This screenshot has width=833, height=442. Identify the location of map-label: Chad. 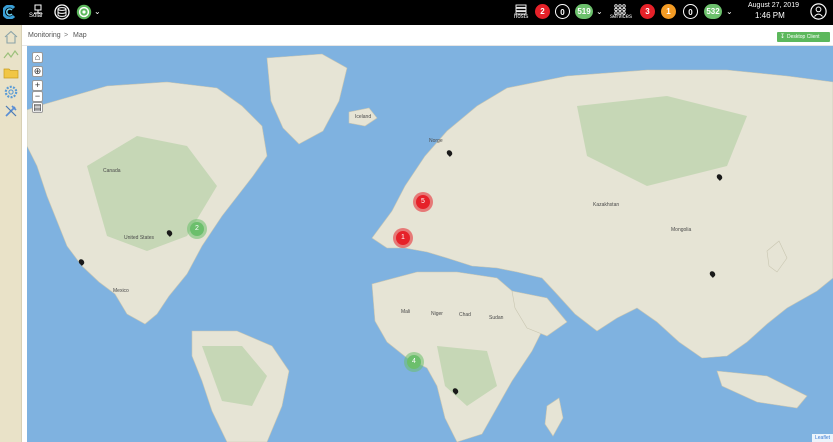
(465, 315).